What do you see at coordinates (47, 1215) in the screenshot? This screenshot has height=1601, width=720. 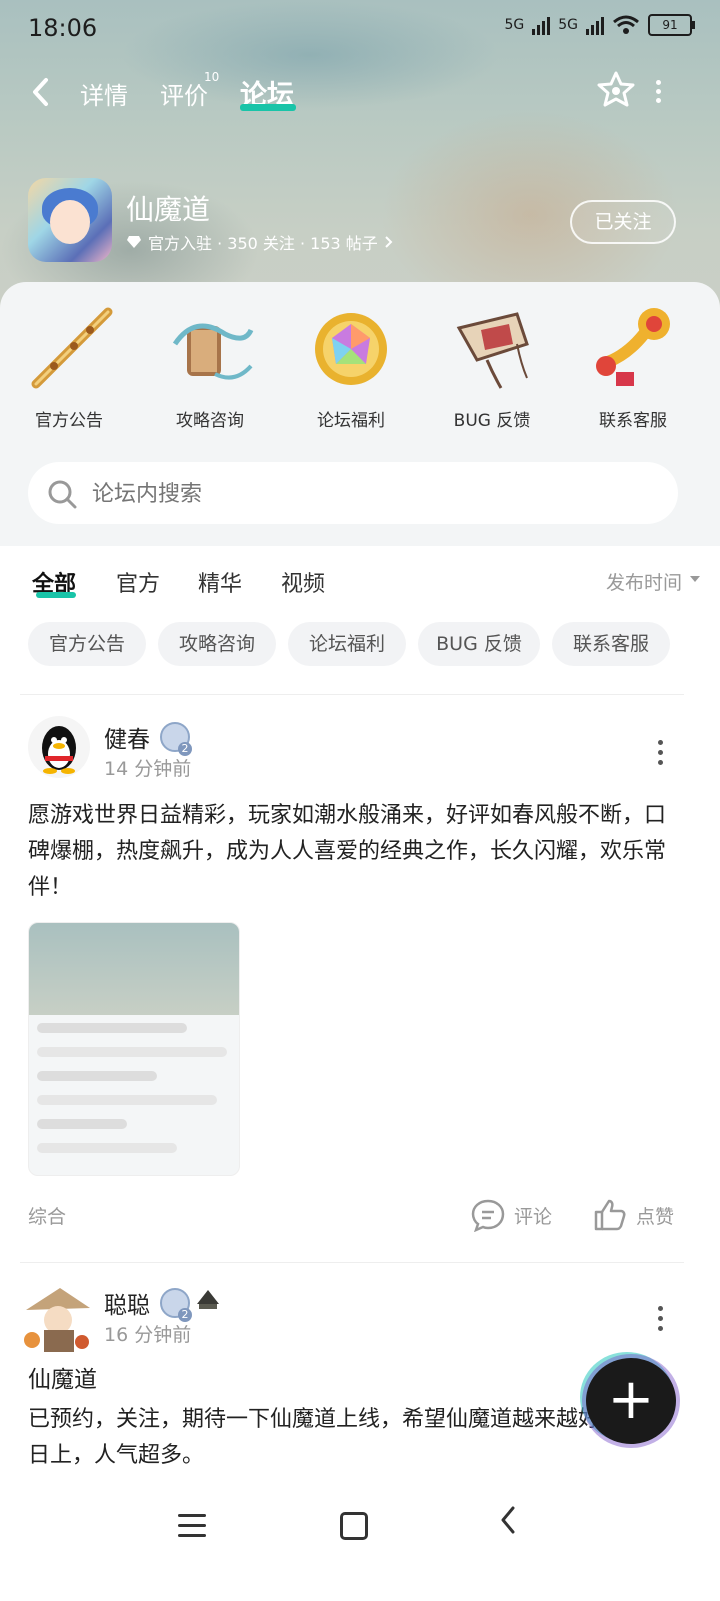 I see `post-tag: 综合` at bounding box center [47, 1215].